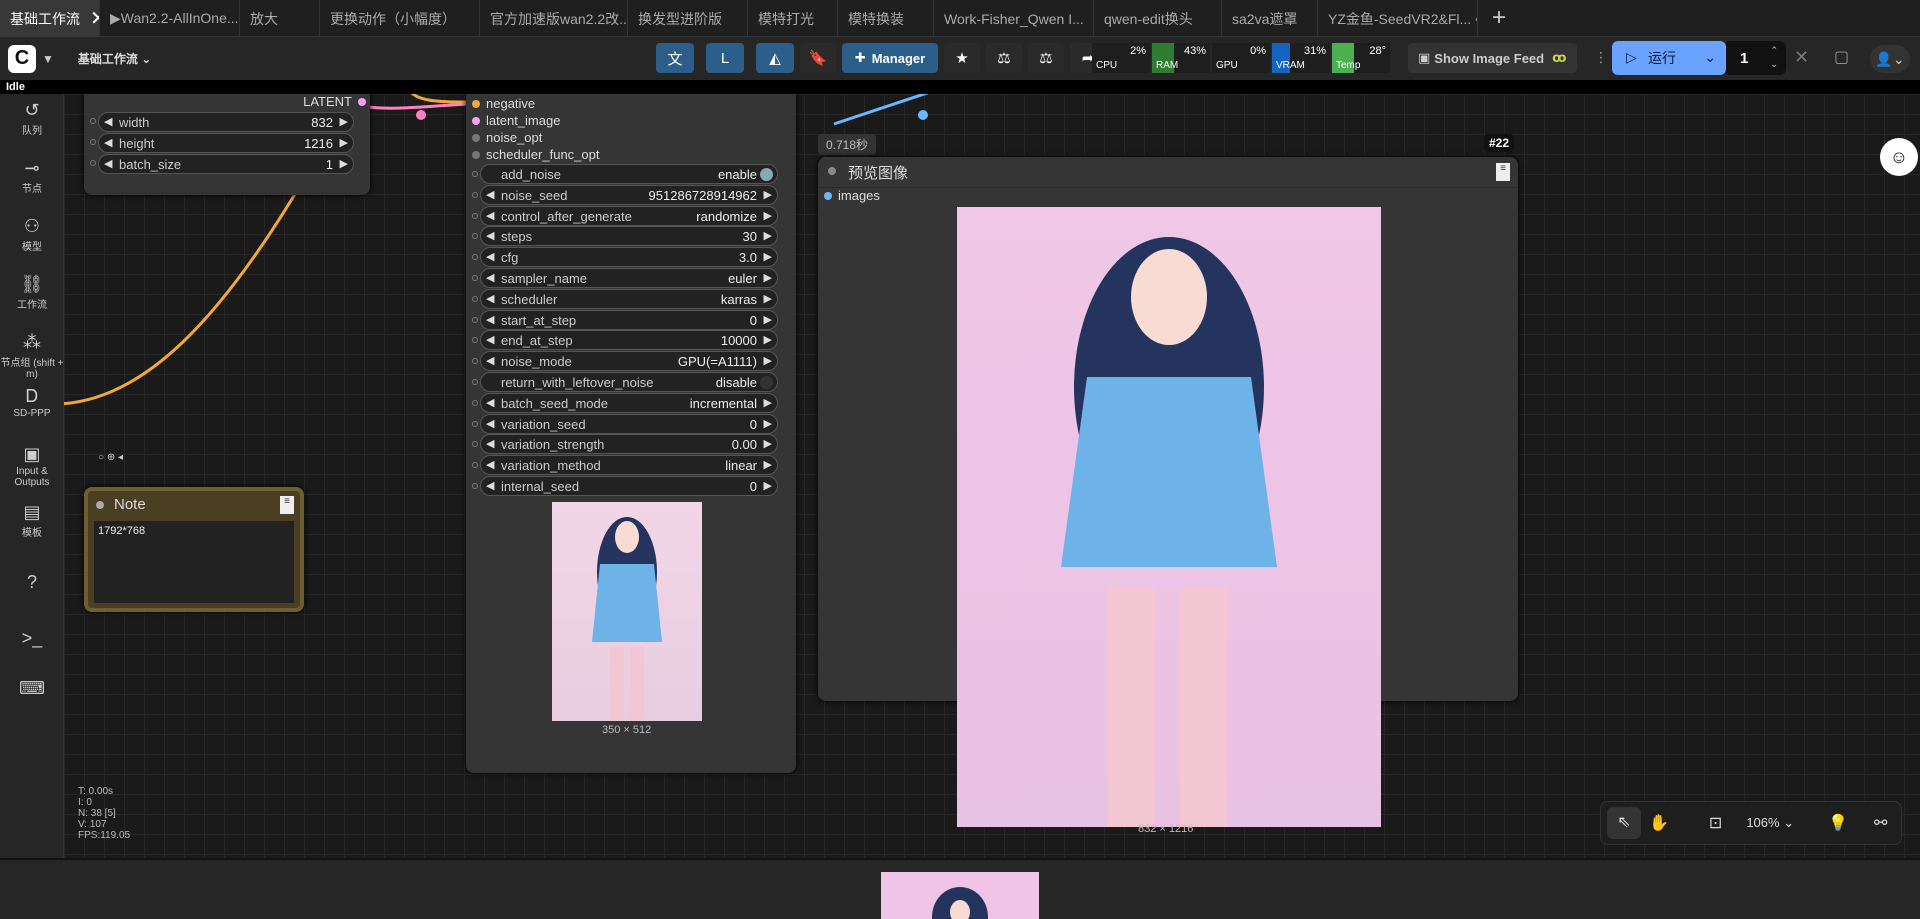 Image resolution: width=1920 pixels, height=919 pixels. I want to click on widget-scheduler: ◀ scheduler karras ▶, so click(629, 298).